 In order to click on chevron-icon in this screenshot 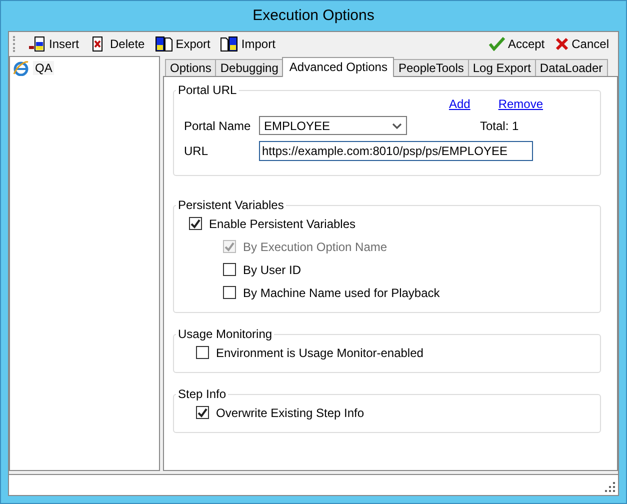, I will do `click(397, 126)`.